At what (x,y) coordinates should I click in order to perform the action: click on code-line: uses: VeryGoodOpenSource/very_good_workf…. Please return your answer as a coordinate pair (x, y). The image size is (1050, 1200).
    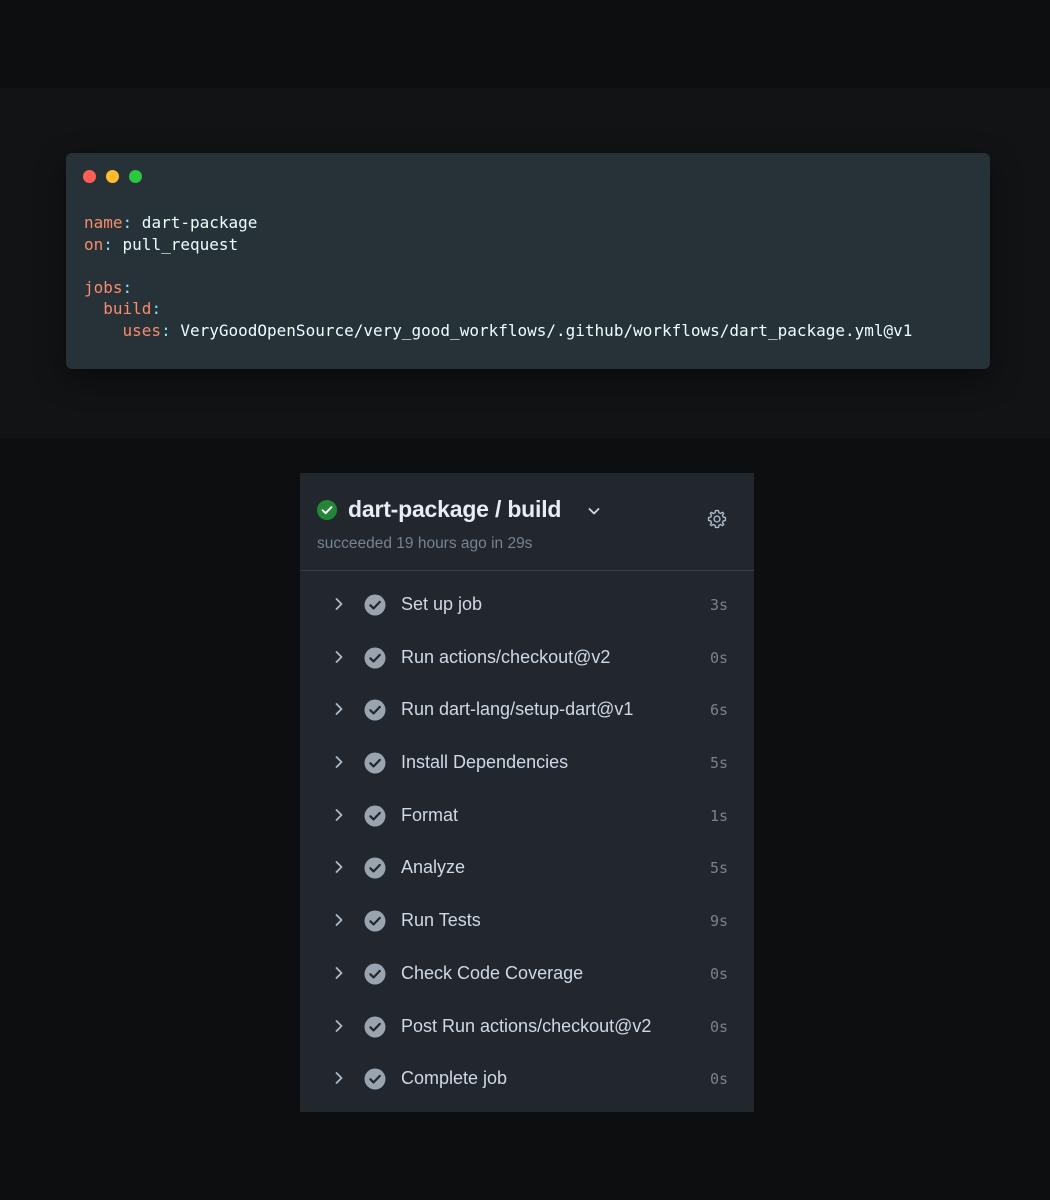
    Looking at the image, I should click on (498, 331).